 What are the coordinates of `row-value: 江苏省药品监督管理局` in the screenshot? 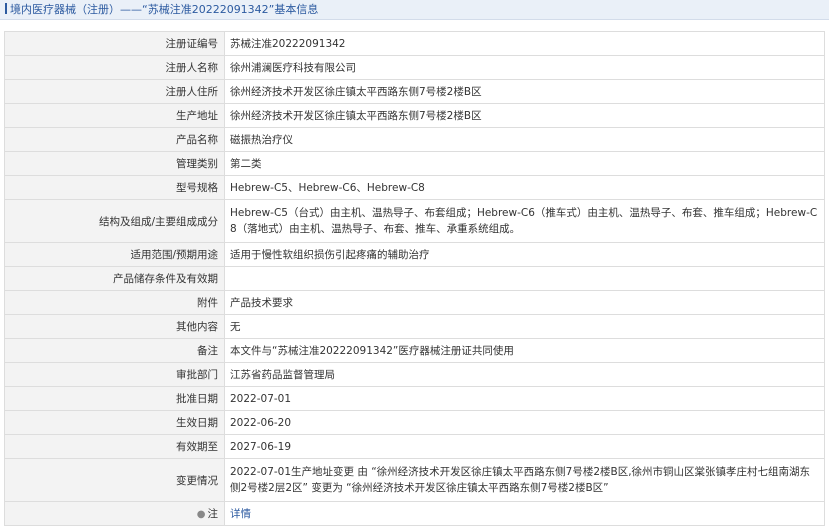 It's located at (524, 374).